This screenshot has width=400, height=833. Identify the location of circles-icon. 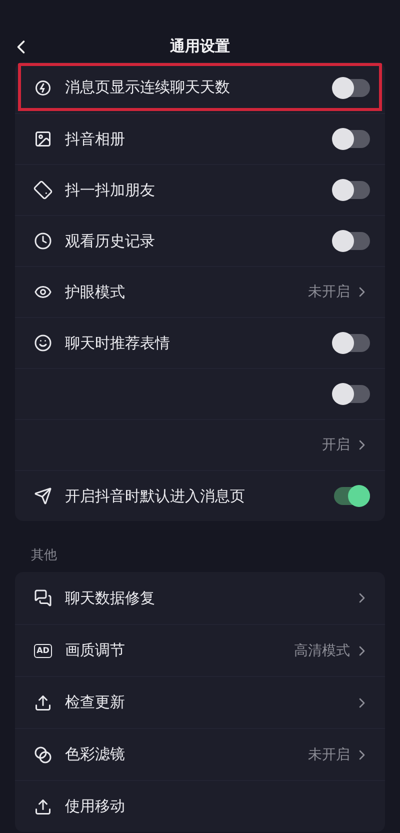
(43, 755).